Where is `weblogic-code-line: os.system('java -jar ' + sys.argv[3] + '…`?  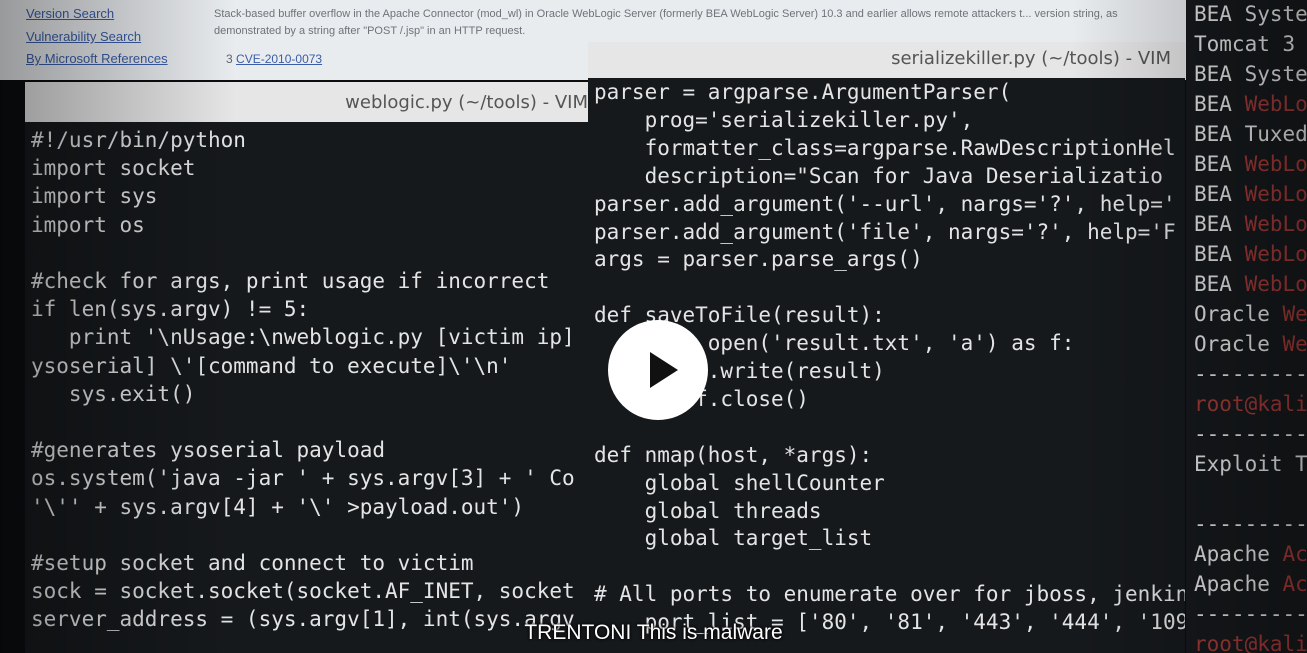 weblogic-code-line: os.system('java -jar ' + sys.argv[3] + '… is located at coordinates (303, 478).